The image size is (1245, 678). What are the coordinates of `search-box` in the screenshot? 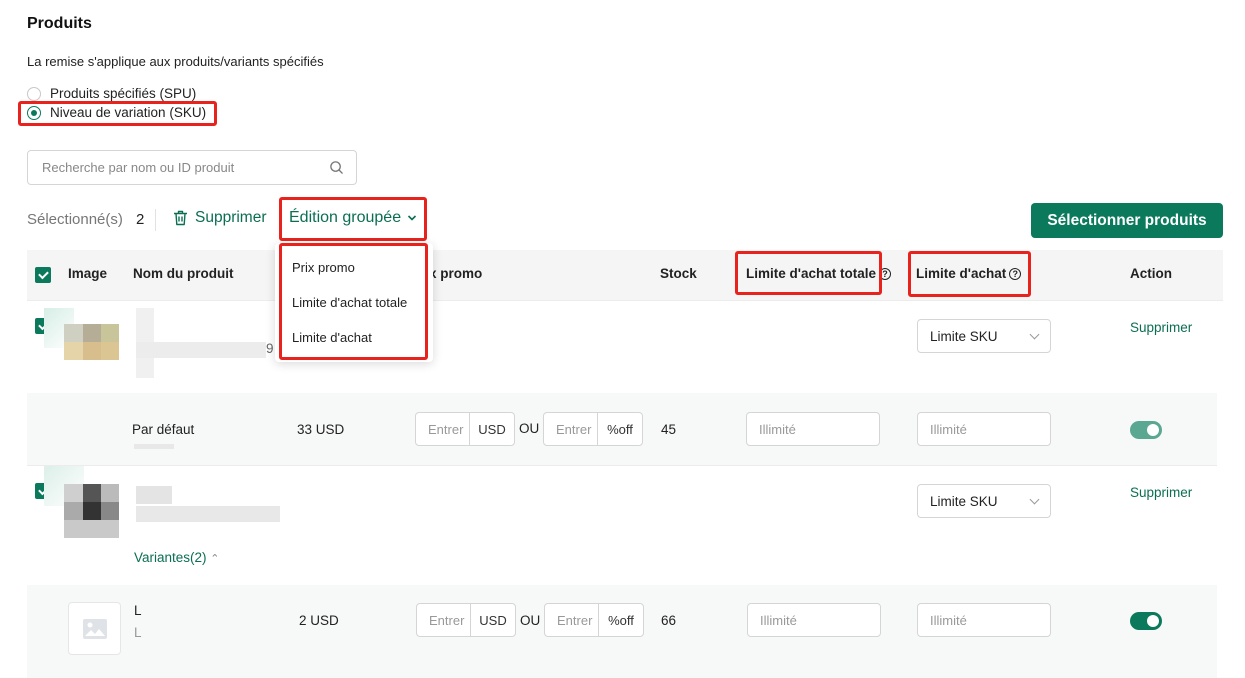 It's located at (192, 167).